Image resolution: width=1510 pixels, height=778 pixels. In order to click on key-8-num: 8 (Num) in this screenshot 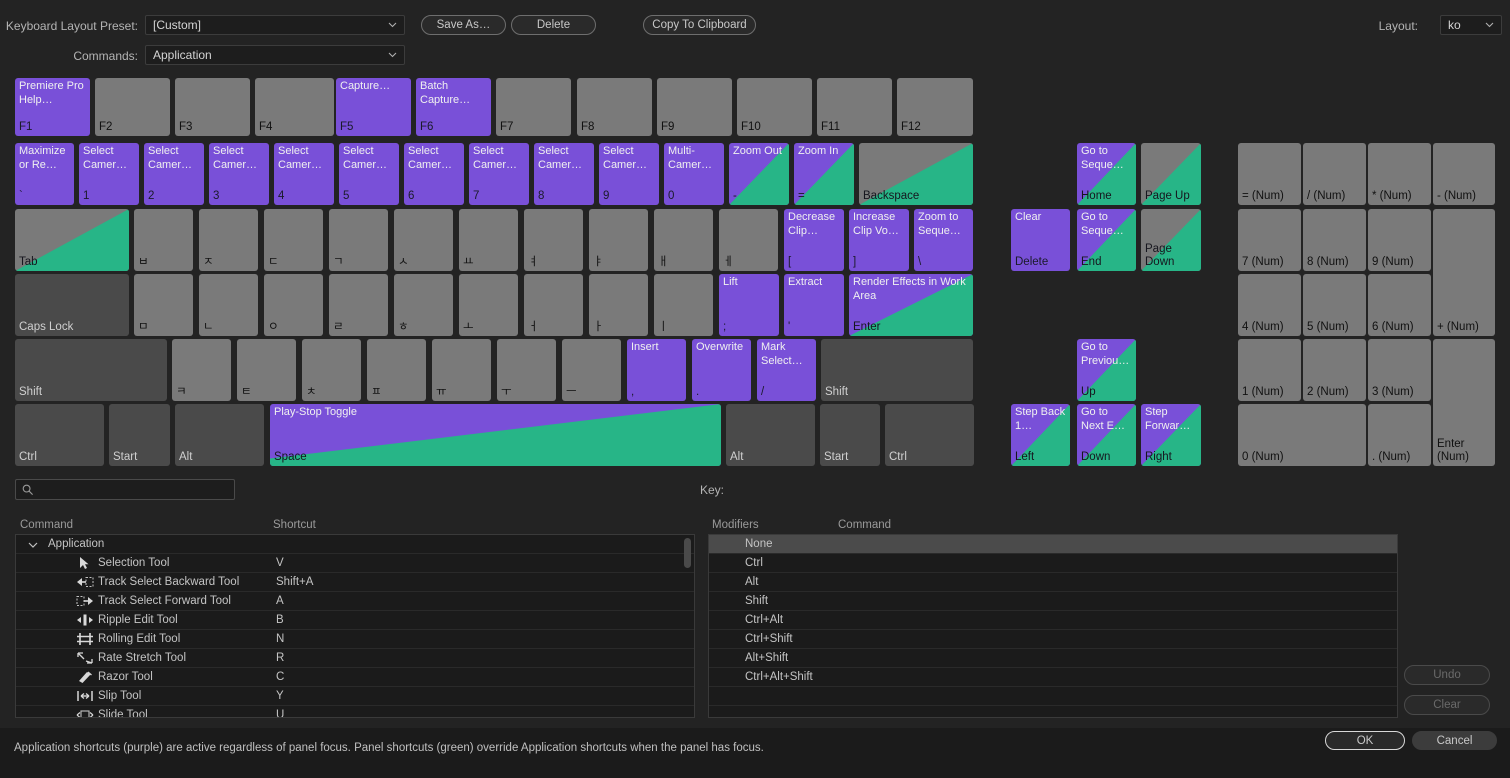, I will do `click(1334, 240)`.